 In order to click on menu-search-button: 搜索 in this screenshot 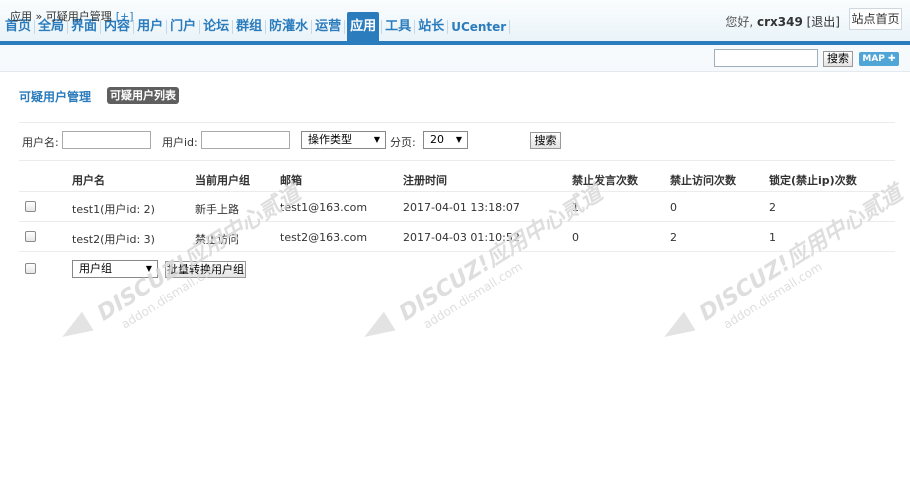, I will do `click(838, 59)`.